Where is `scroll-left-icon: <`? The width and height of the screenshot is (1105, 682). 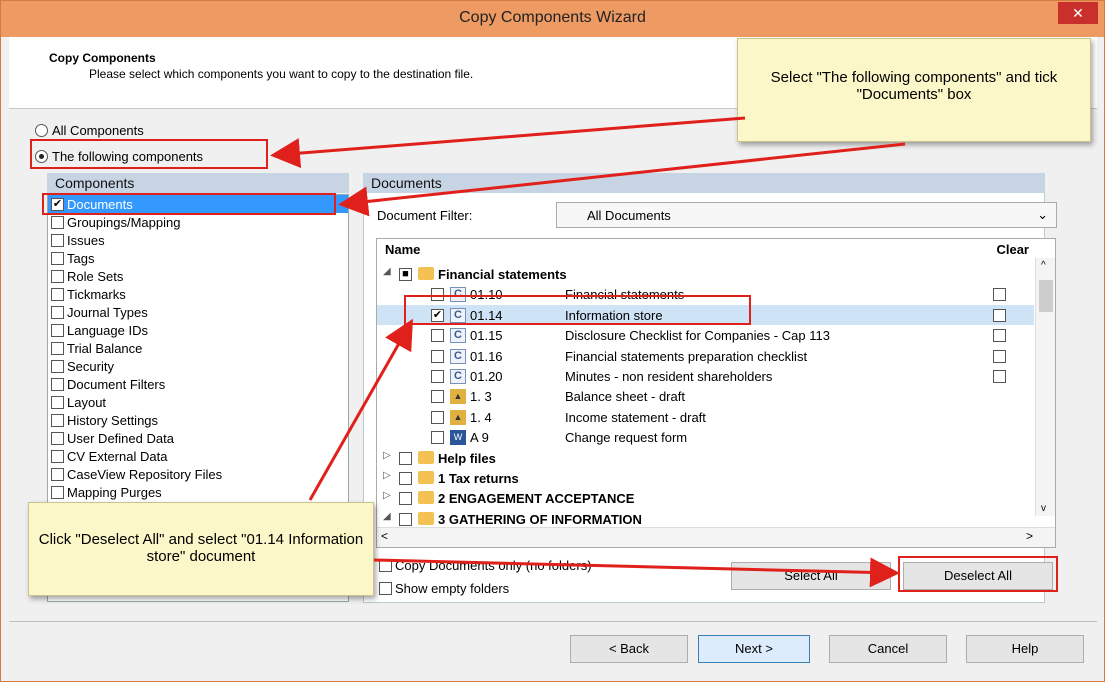
scroll-left-icon: < is located at coordinates (384, 536).